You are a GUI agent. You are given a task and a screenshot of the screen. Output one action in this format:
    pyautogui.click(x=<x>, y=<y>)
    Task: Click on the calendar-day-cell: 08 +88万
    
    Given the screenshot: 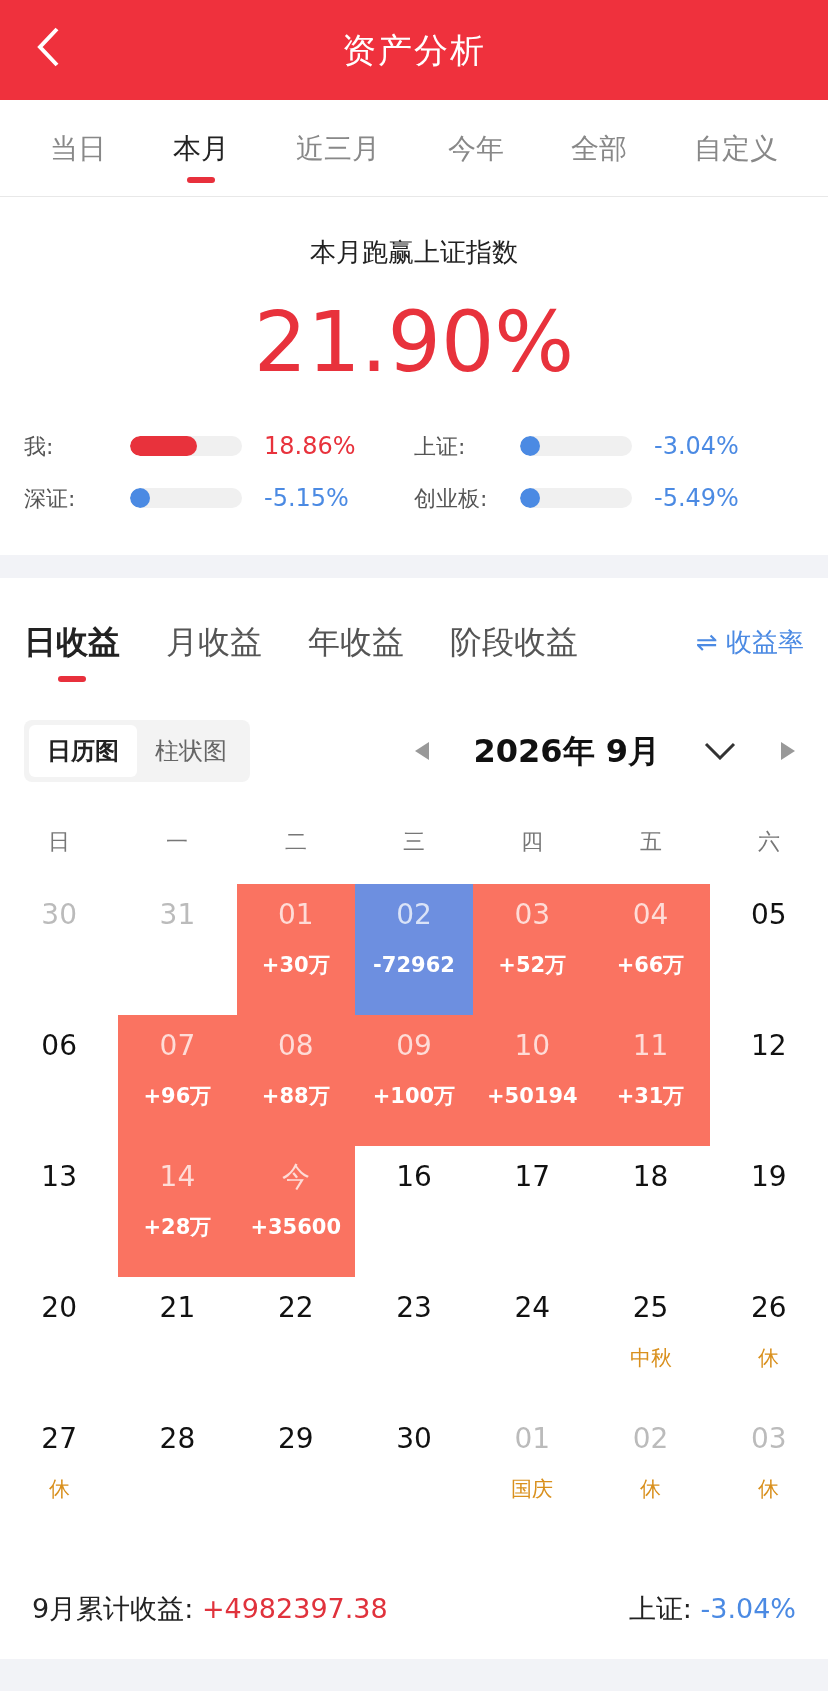 What is the action you would take?
    pyautogui.click(x=295, y=1080)
    